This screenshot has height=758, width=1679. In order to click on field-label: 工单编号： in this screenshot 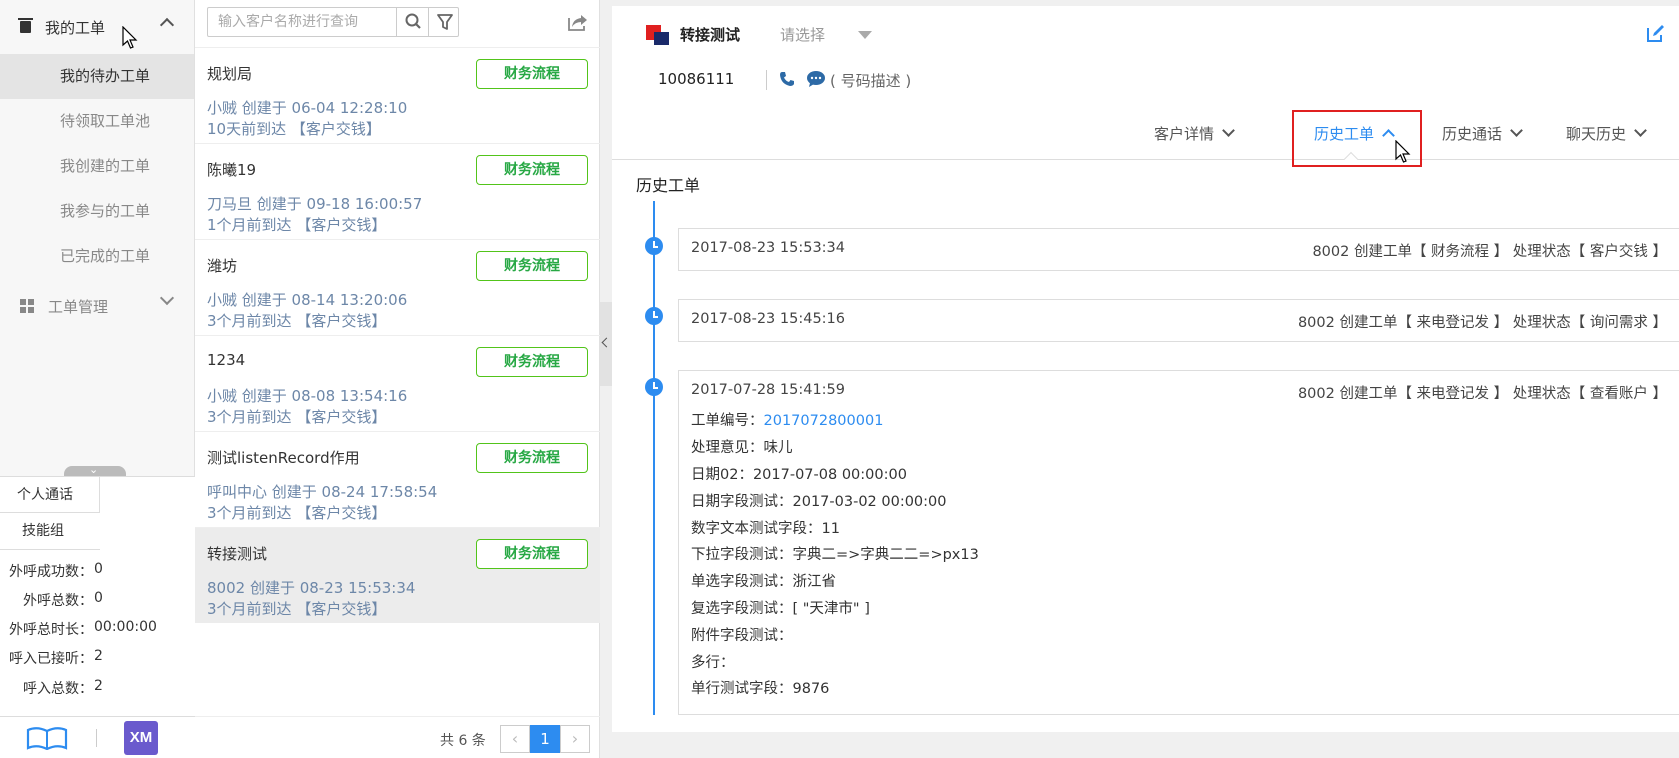, I will do `click(727, 421)`.